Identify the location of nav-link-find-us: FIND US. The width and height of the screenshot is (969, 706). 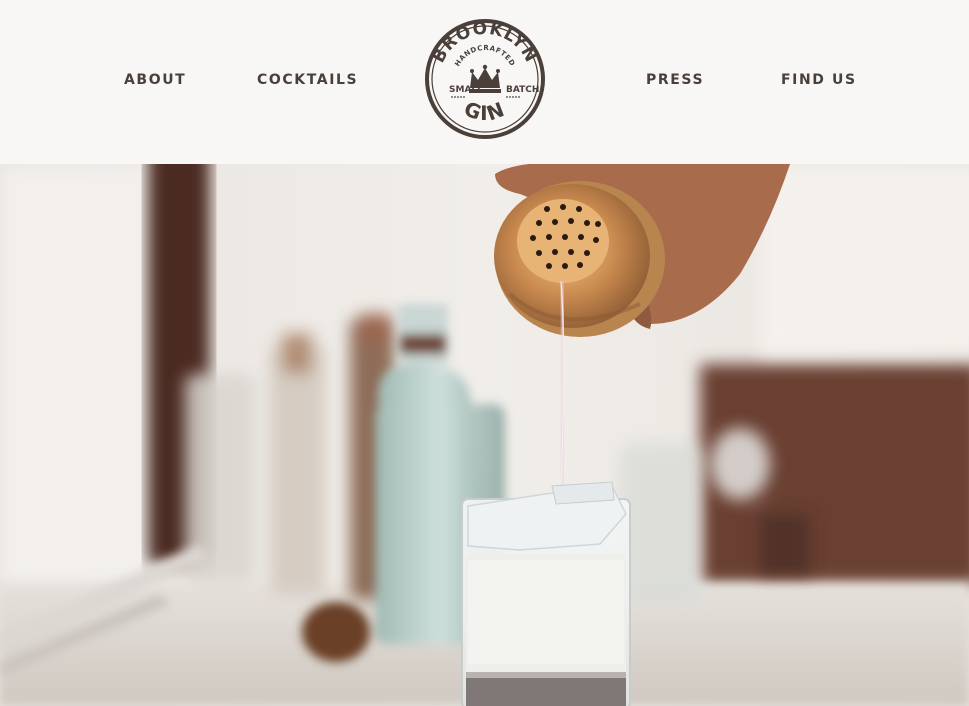
(819, 80).